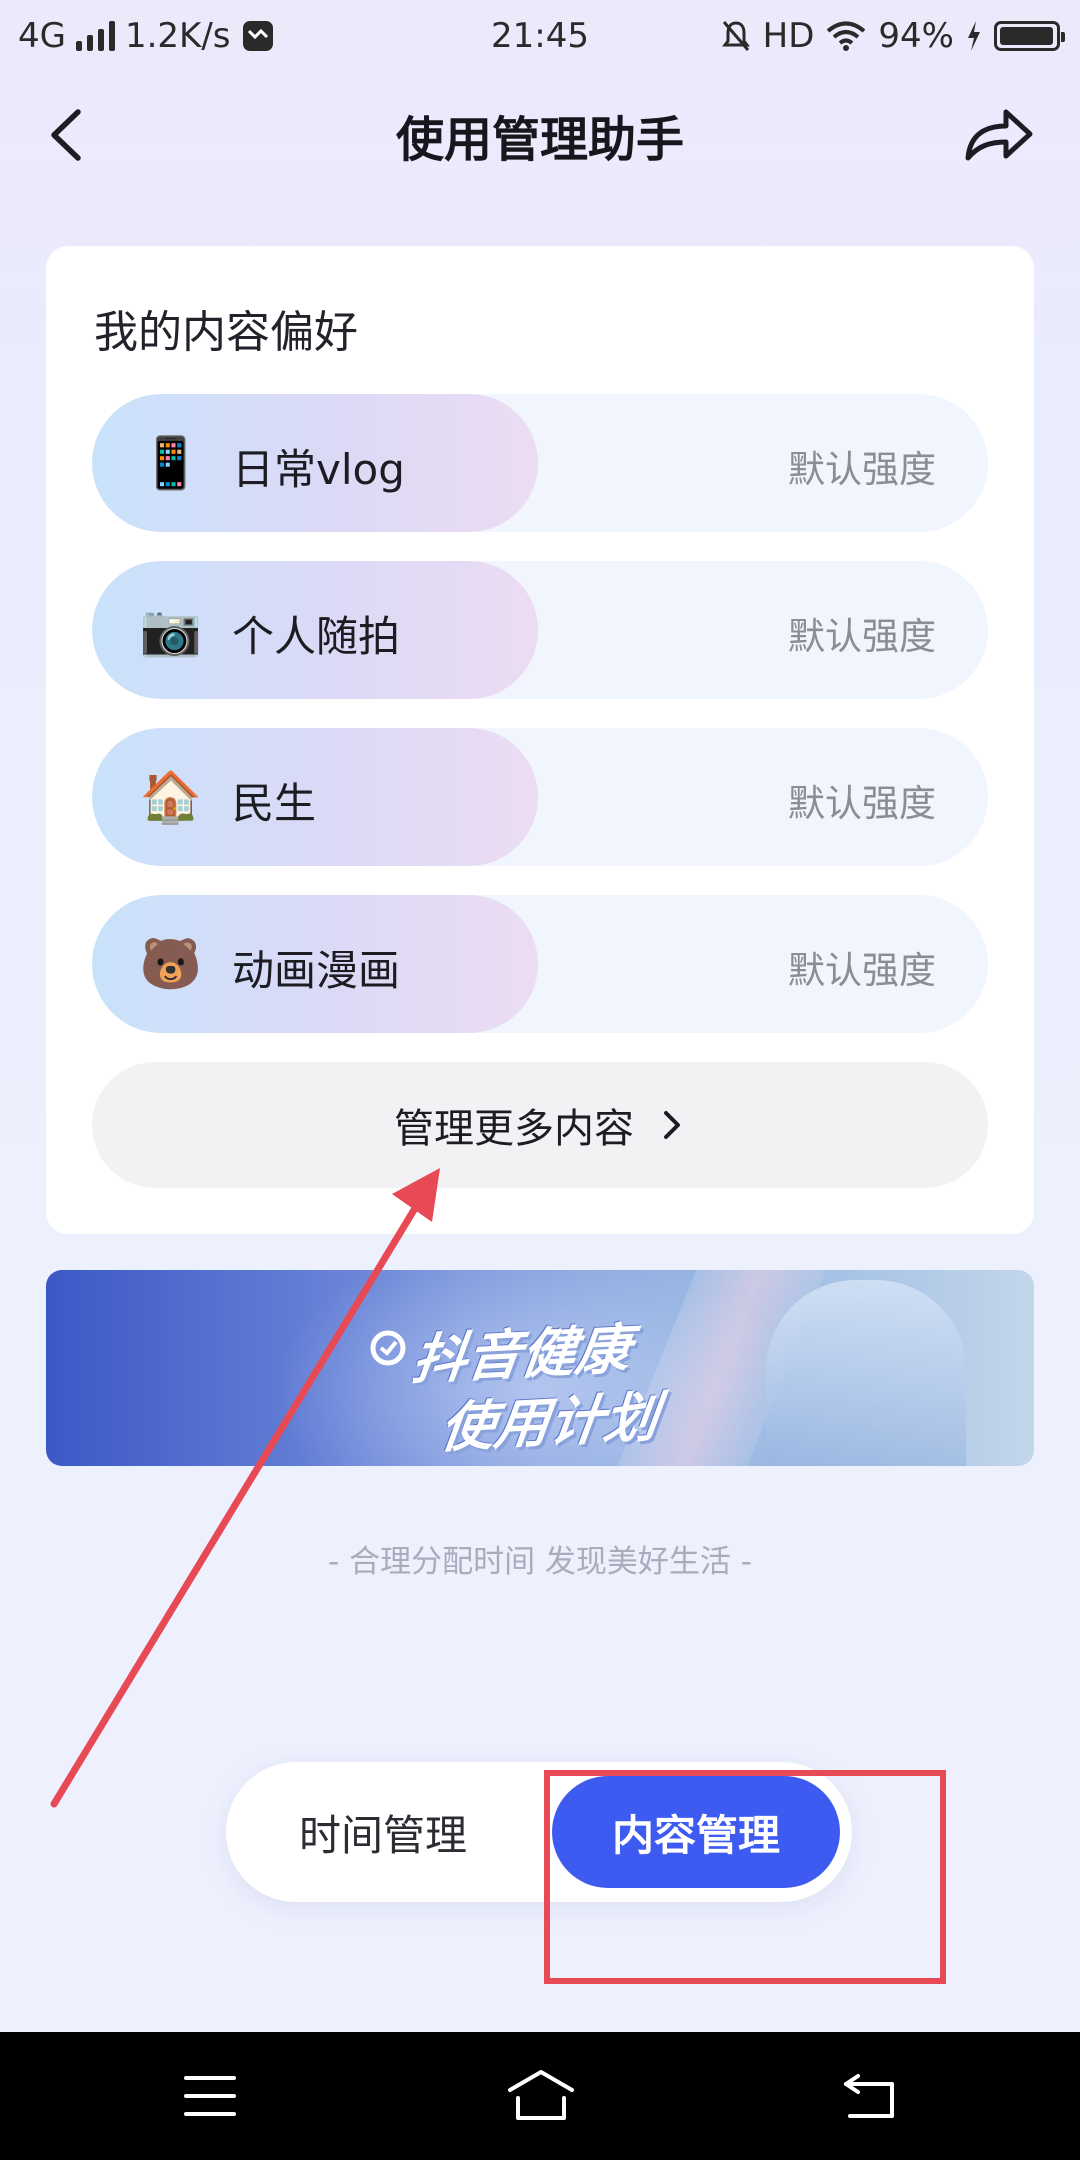 The height and width of the screenshot is (2160, 1080). I want to click on battery-icon, so click(1029, 36).